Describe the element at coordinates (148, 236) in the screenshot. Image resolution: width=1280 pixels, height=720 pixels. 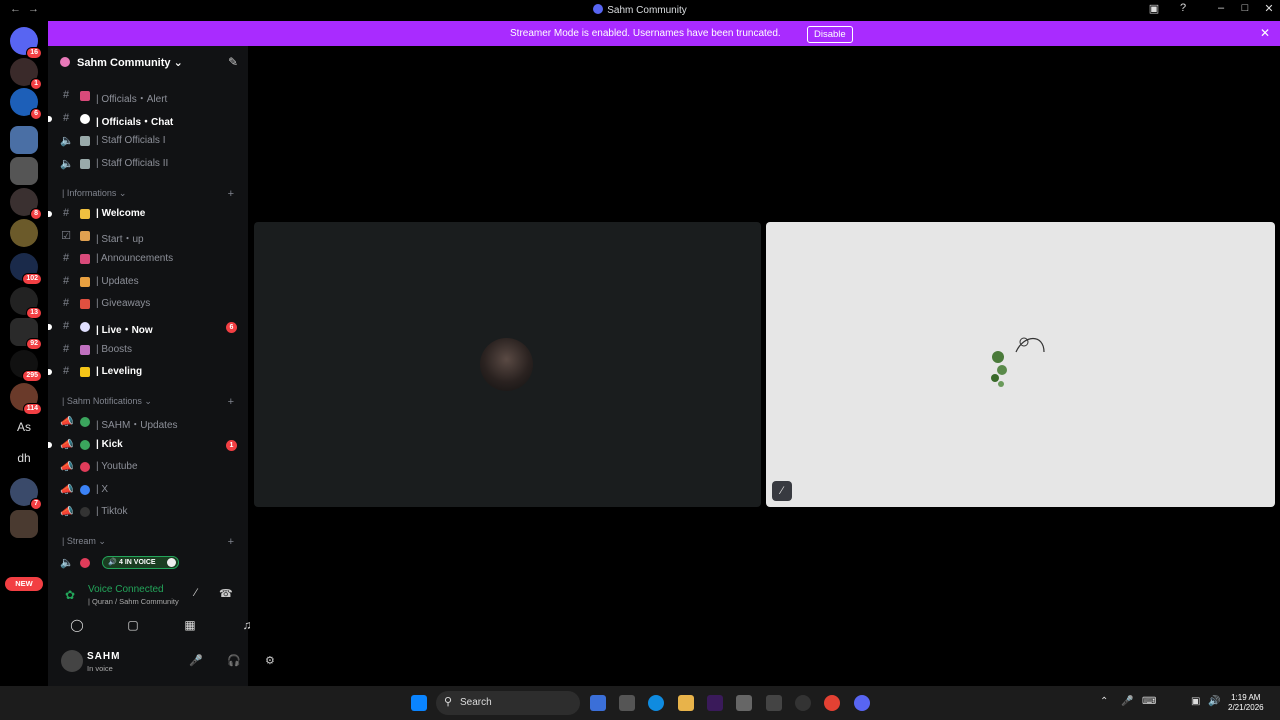
I see `channel-item: ☑ | Start・up` at that location.